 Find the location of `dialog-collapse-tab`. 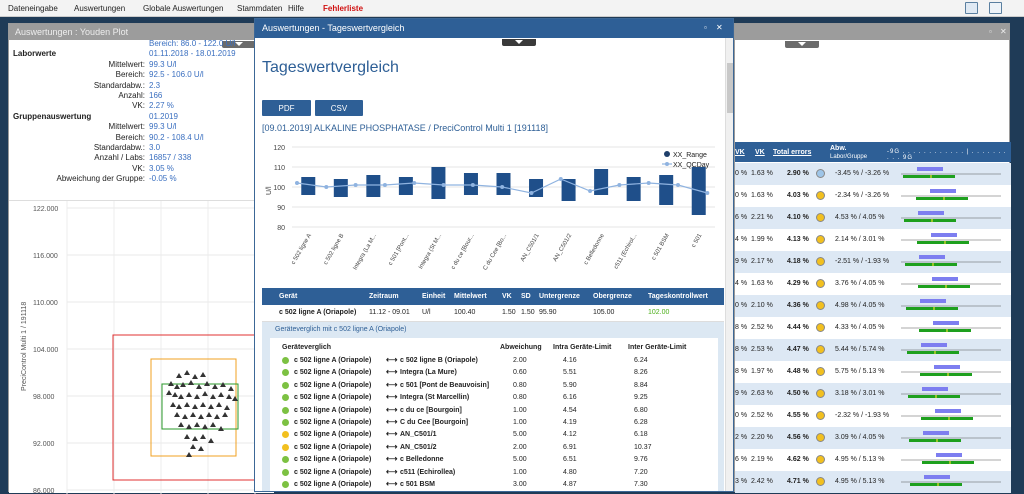

dialog-collapse-tab is located at coordinates (519, 42).